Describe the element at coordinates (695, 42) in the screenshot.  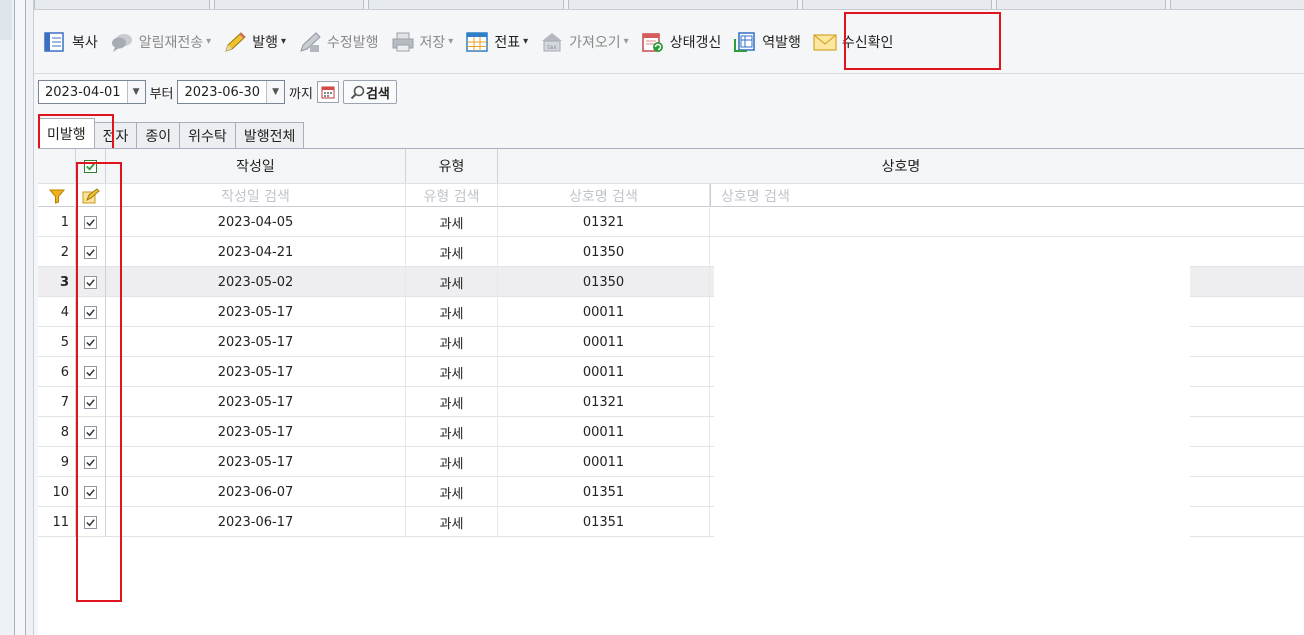
I see `status-refresh-label: 상태갱신` at that location.